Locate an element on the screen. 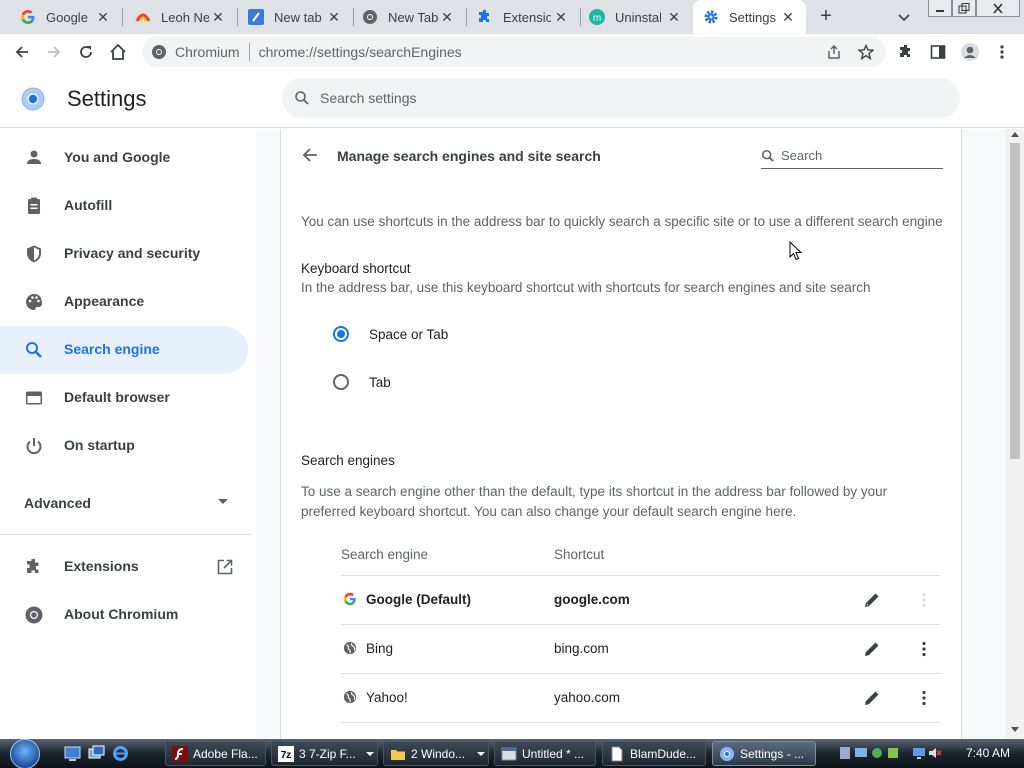  arrow-right-icon is located at coordinates (54, 52).